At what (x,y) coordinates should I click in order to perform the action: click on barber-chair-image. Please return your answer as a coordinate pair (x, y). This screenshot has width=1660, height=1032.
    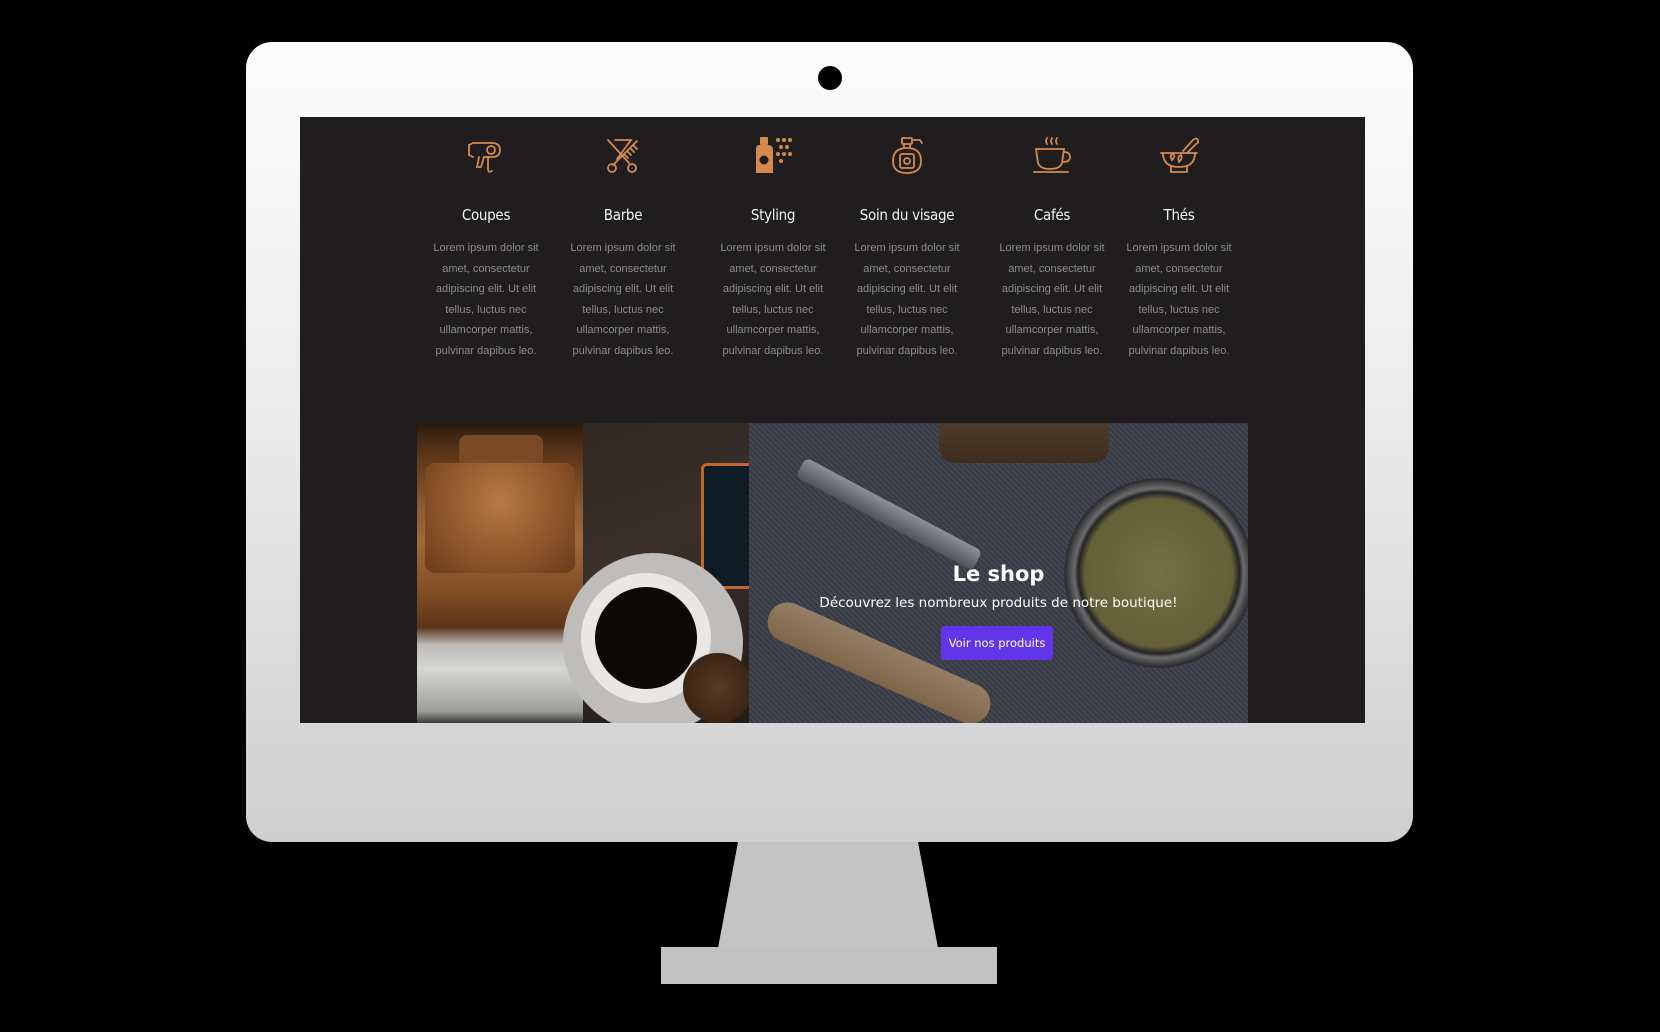
    Looking at the image, I should click on (500, 573).